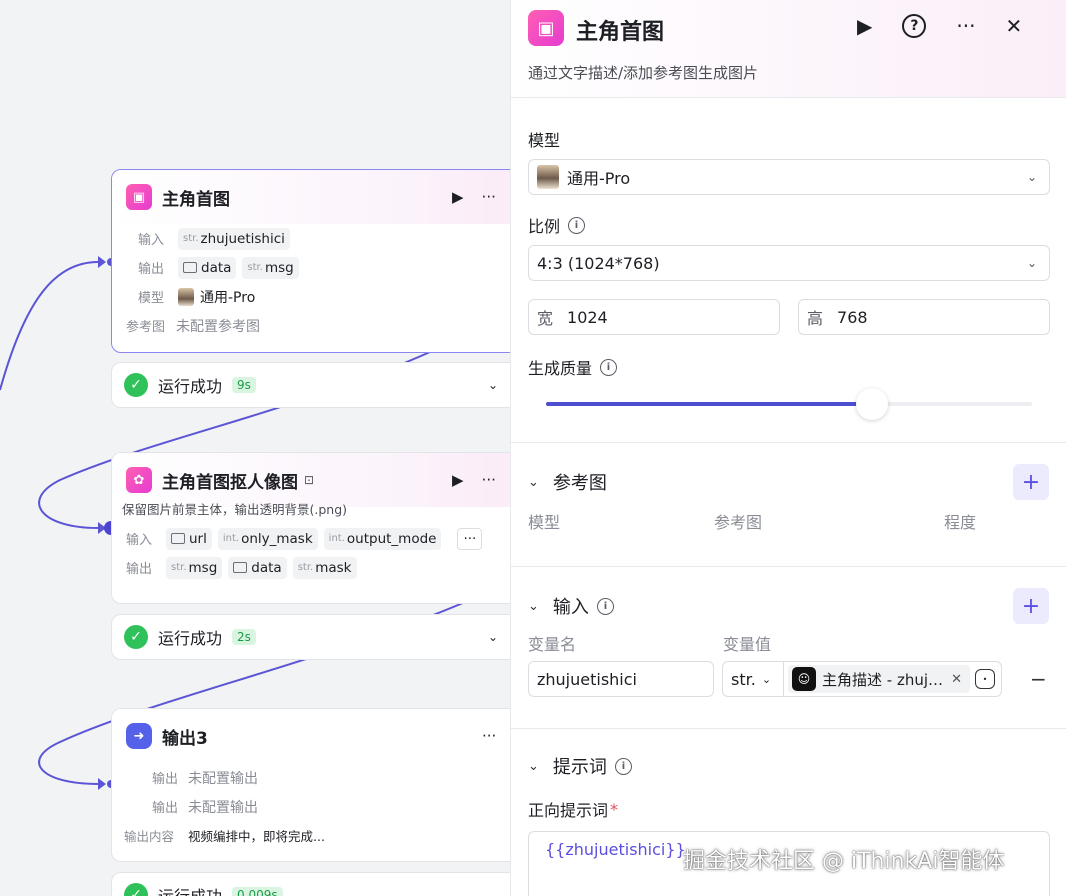  I want to click on add-input-button: +, so click(1031, 606).